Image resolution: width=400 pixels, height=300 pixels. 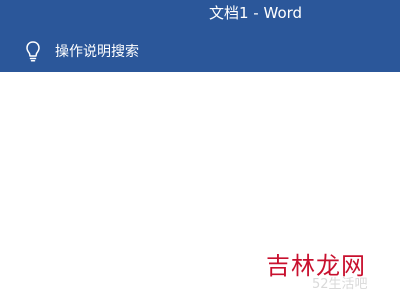 What do you see at coordinates (97, 52) in the screenshot?
I see `tell-me-label: 操作说明搜索` at bounding box center [97, 52].